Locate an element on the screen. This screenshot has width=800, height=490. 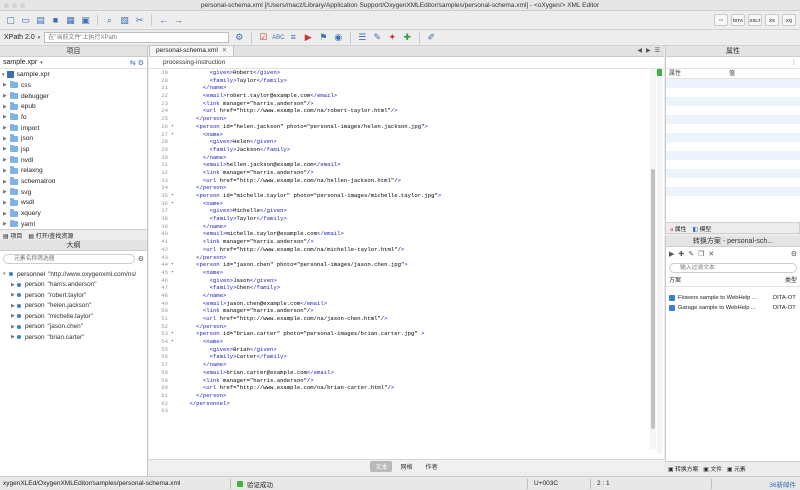
gear-icon: ⚙ is located at coordinates (141, 259).